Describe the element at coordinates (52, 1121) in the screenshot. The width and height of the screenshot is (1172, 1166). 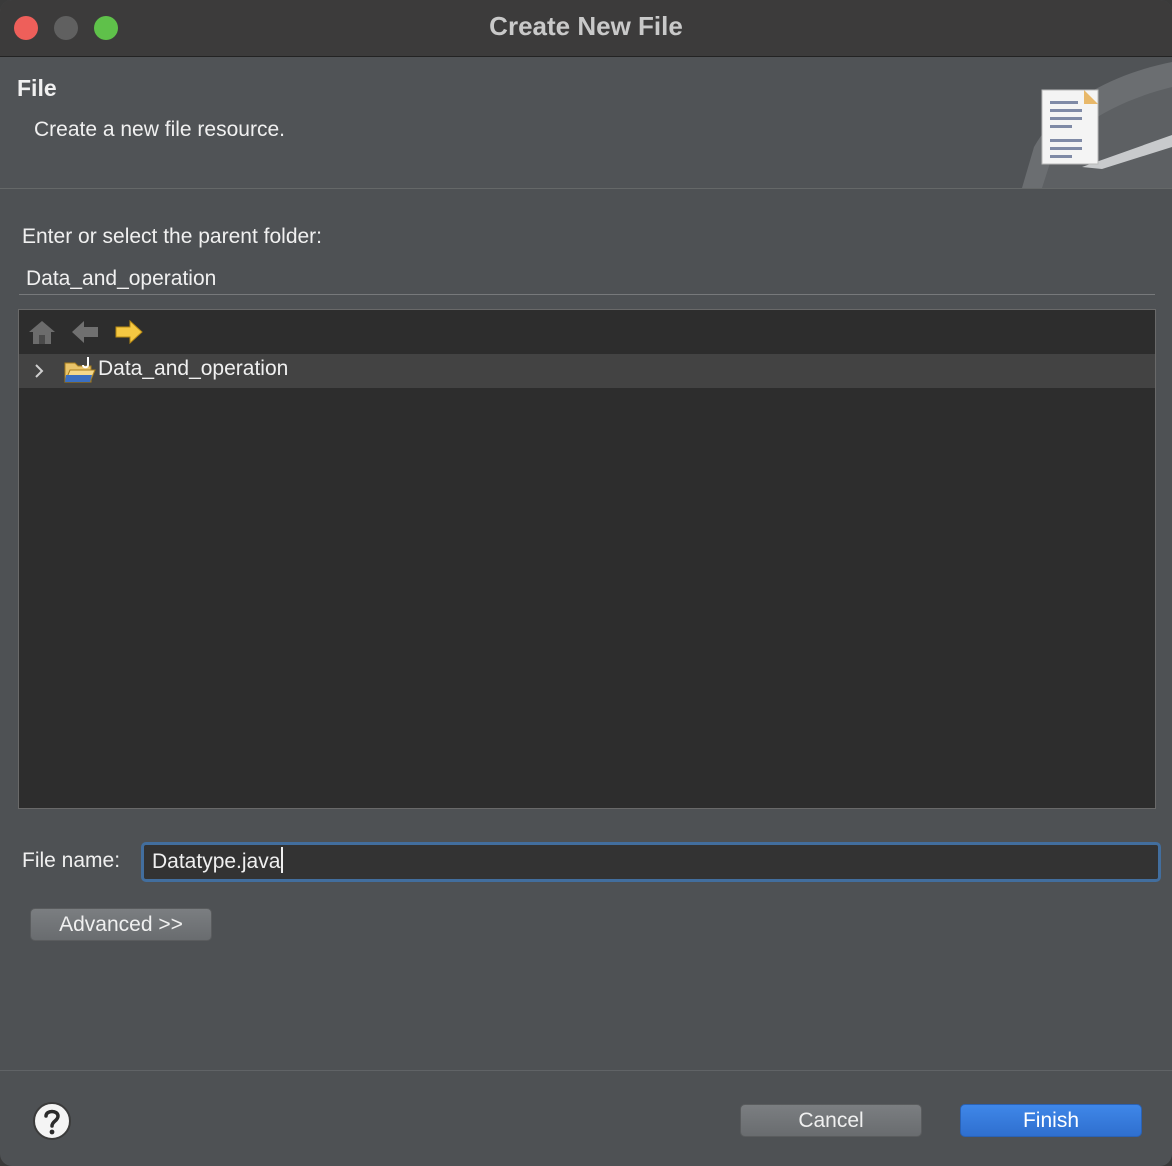
I see `help-icon` at that location.